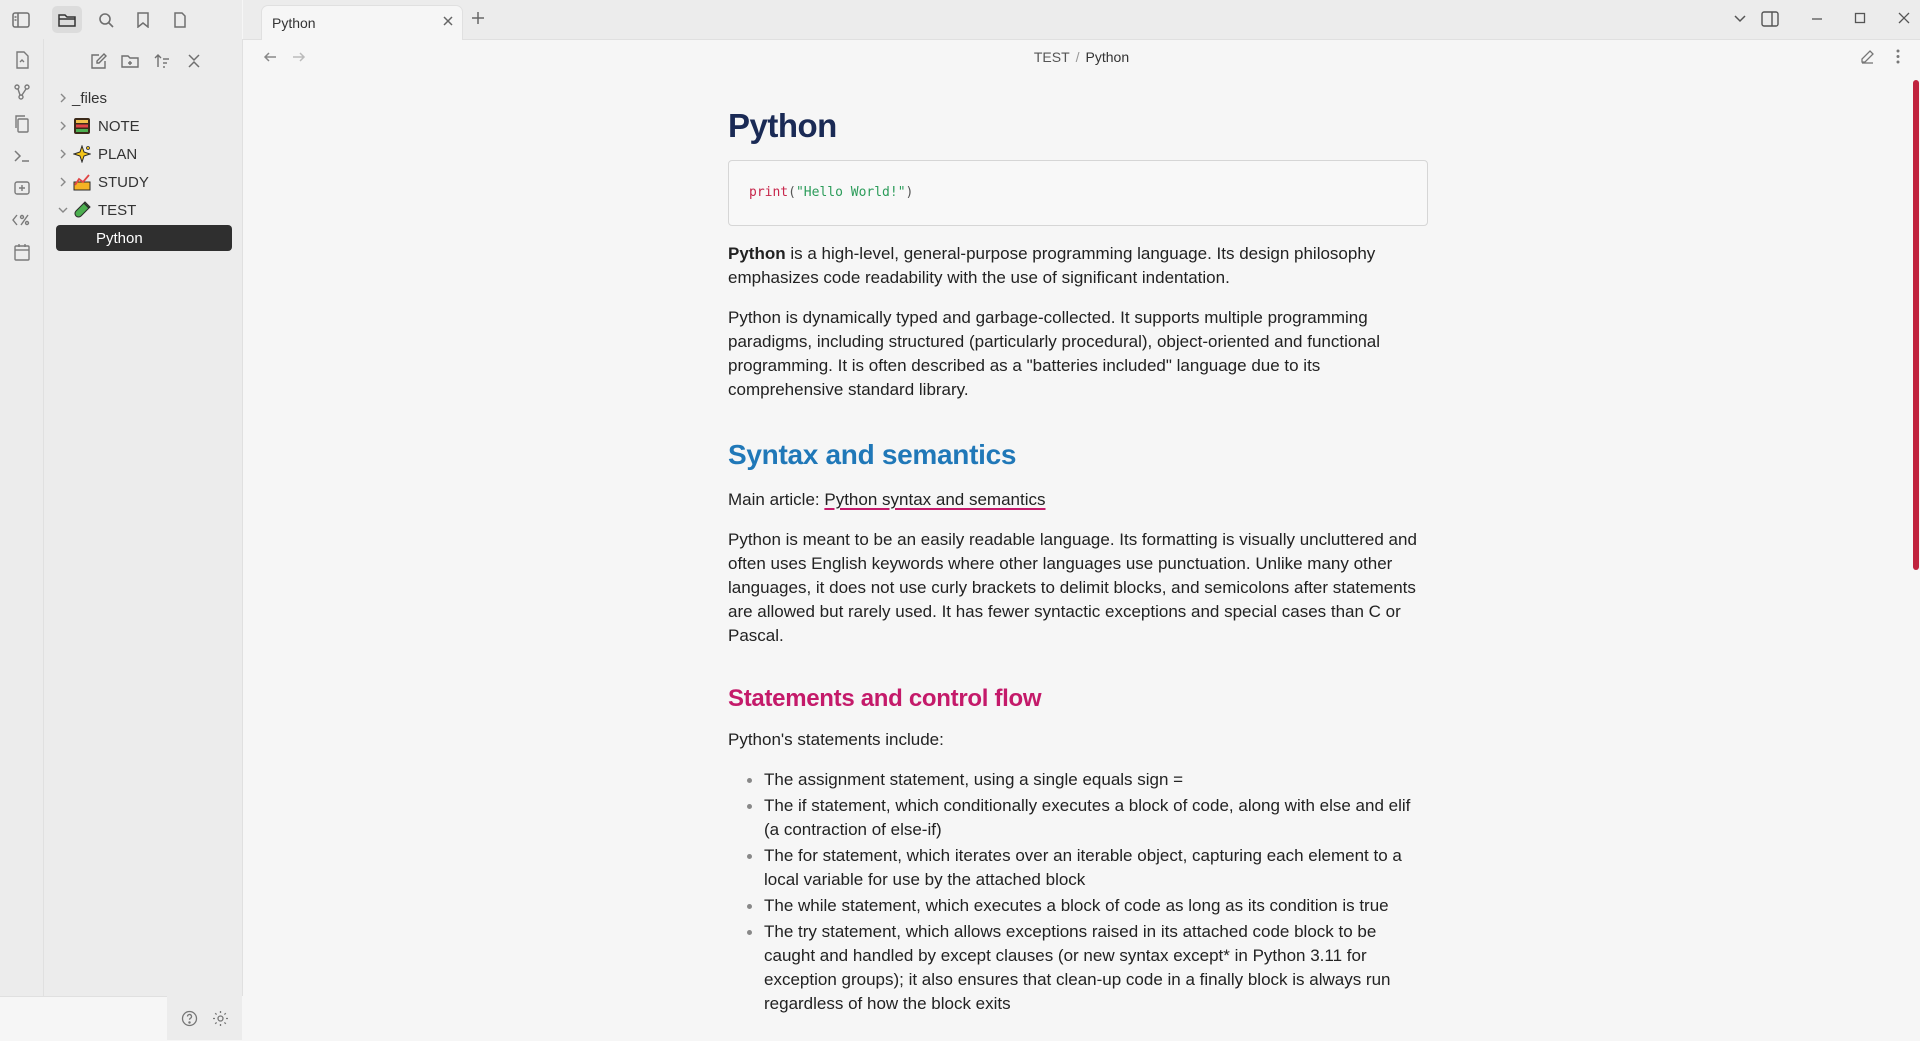 Image resolution: width=1920 pixels, height=1041 pixels. I want to click on folder-label: STUDY, so click(123, 182).